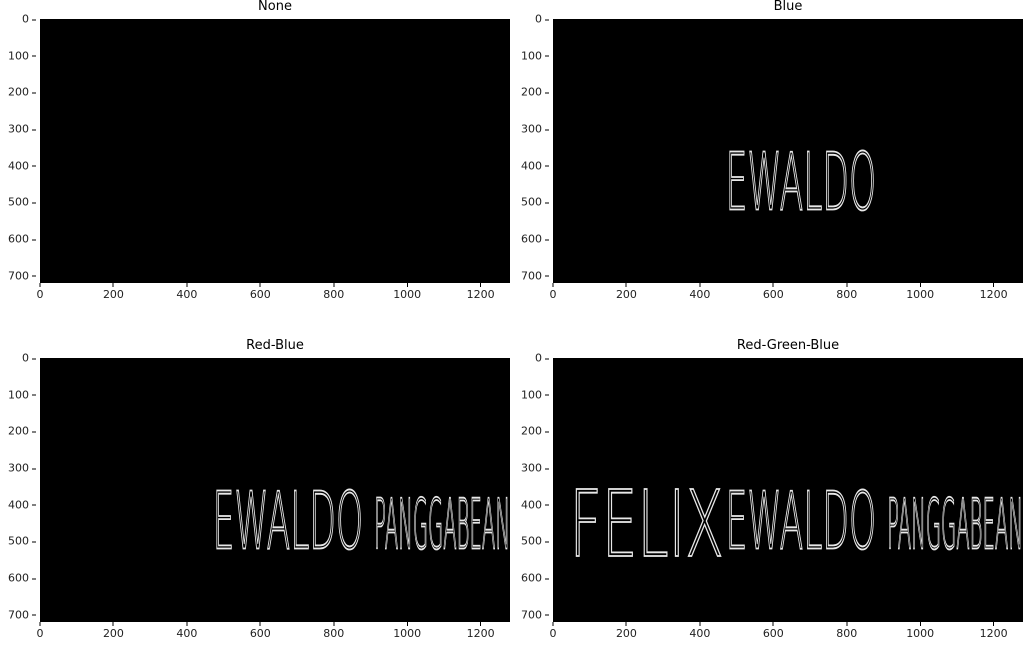 This screenshot has height=650, width=1034. I want to click on handwritten-text: FELIX, so click(647, 524).